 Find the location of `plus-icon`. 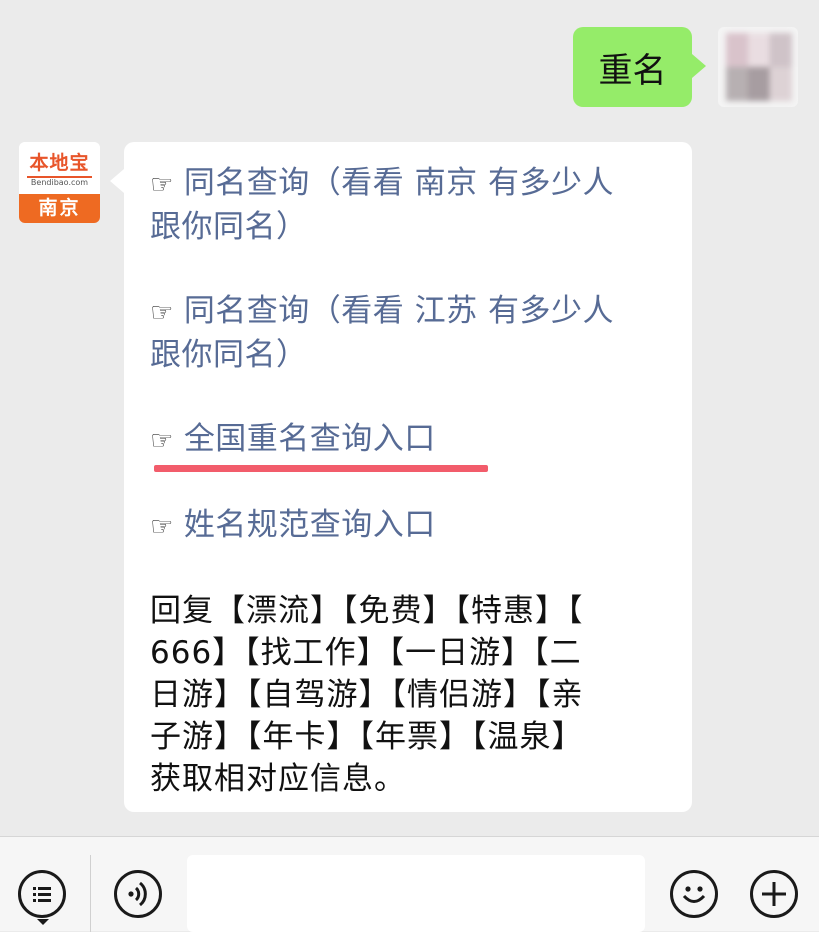

plus-icon is located at coordinates (774, 894).